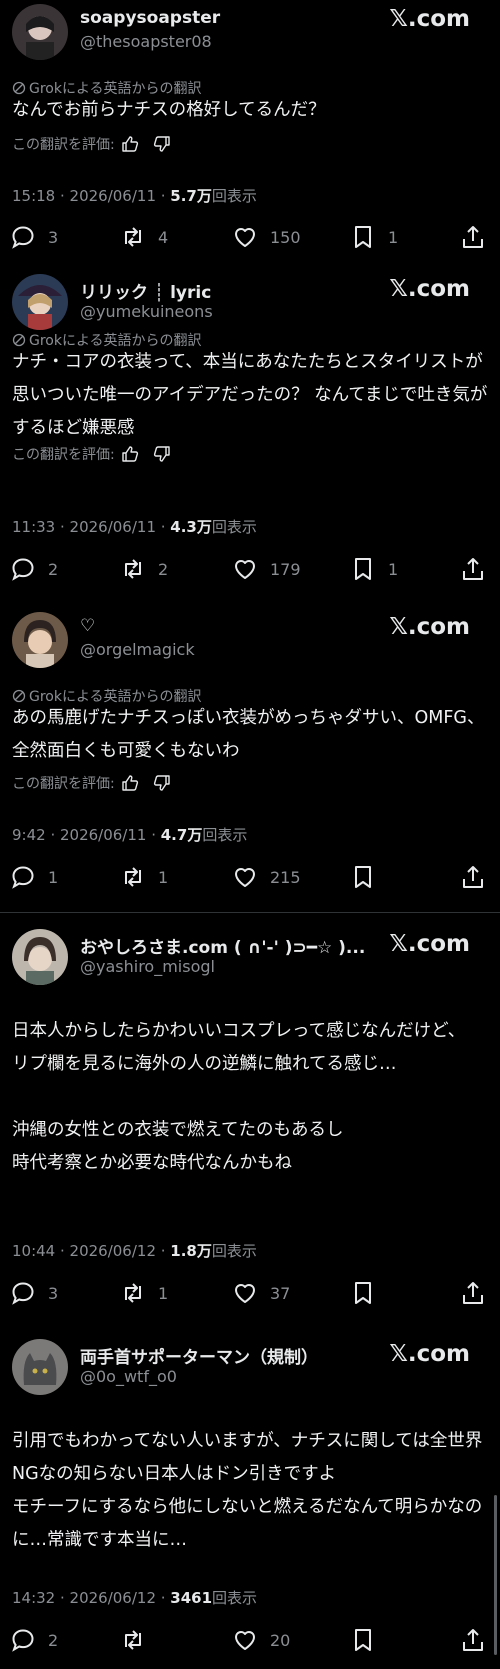 The image size is (500, 1669). I want to click on time-text: 10:44 · 2026/06/12 ·, so click(91, 1251).